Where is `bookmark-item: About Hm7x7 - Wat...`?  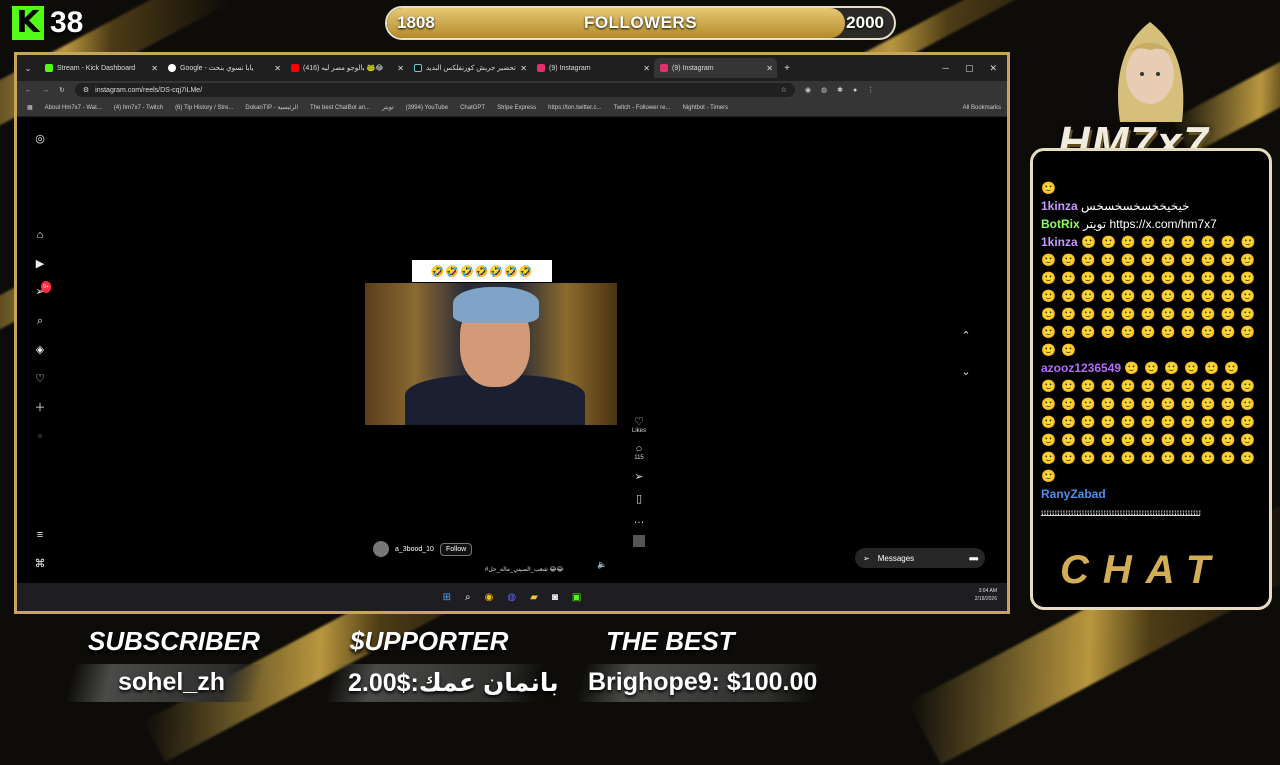 bookmark-item: About Hm7x7 - Wat... is located at coordinates (73, 108).